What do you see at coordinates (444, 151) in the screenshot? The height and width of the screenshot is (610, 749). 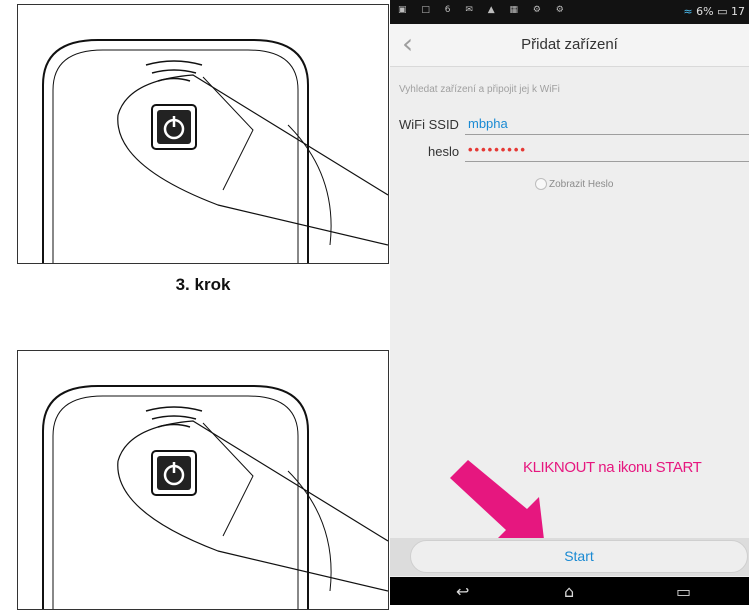 I see `password-label: heslo` at bounding box center [444, 151].